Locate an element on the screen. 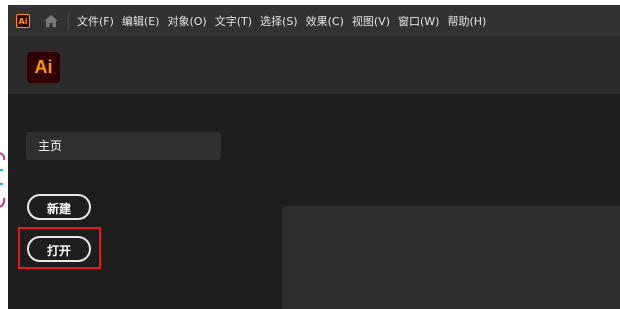 Image resolution: width=620 pixels, height=309 pixels. menu-edit: 编辑(E) is located at coordinates (141, 21).